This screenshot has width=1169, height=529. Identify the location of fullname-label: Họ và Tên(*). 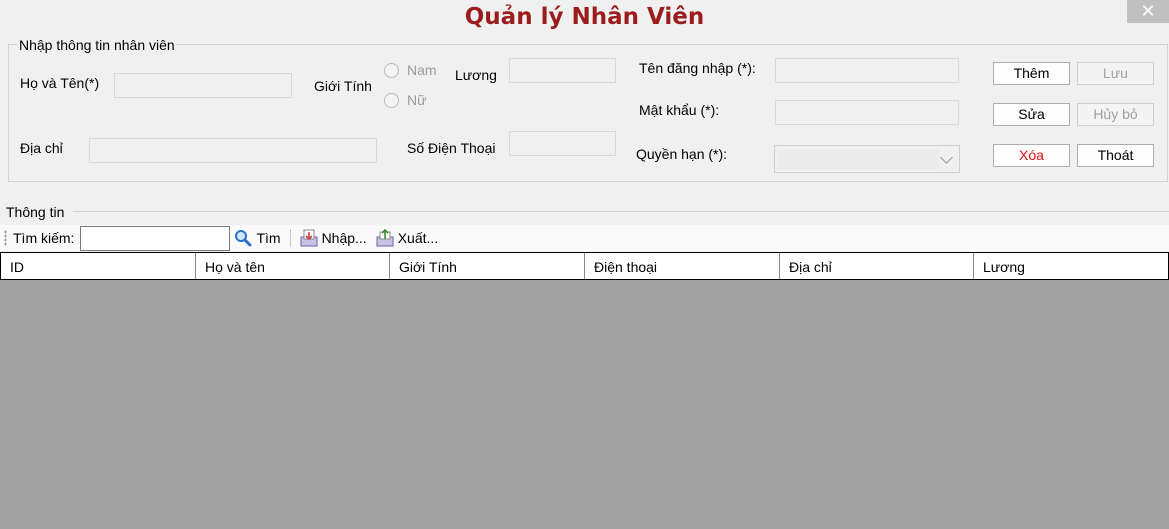
(60, 83).